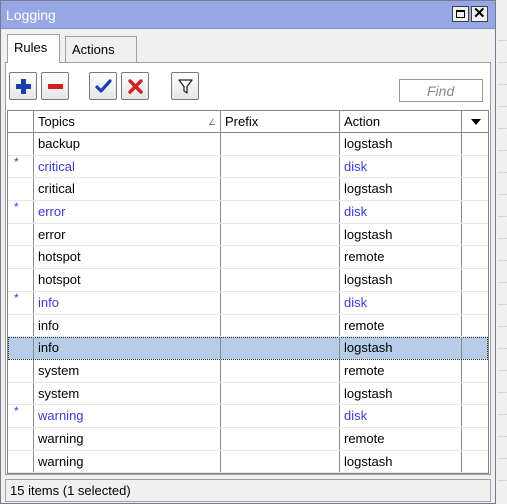 The width and height of the screenshot is (507, 504). I want to click on column-header-topics: Topics ∠, so click(127, 121).